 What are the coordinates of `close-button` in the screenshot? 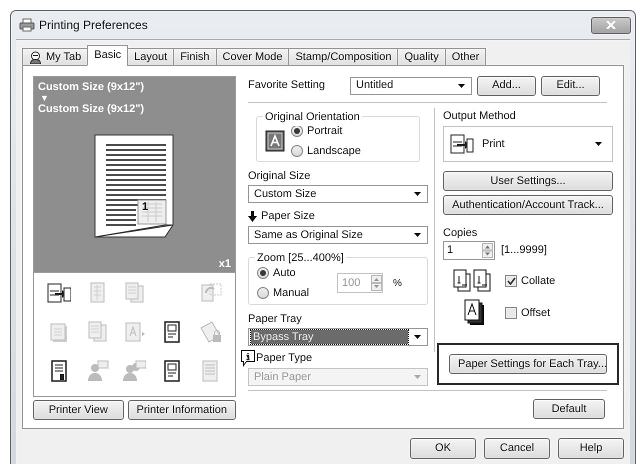 It's located at (611, 25).